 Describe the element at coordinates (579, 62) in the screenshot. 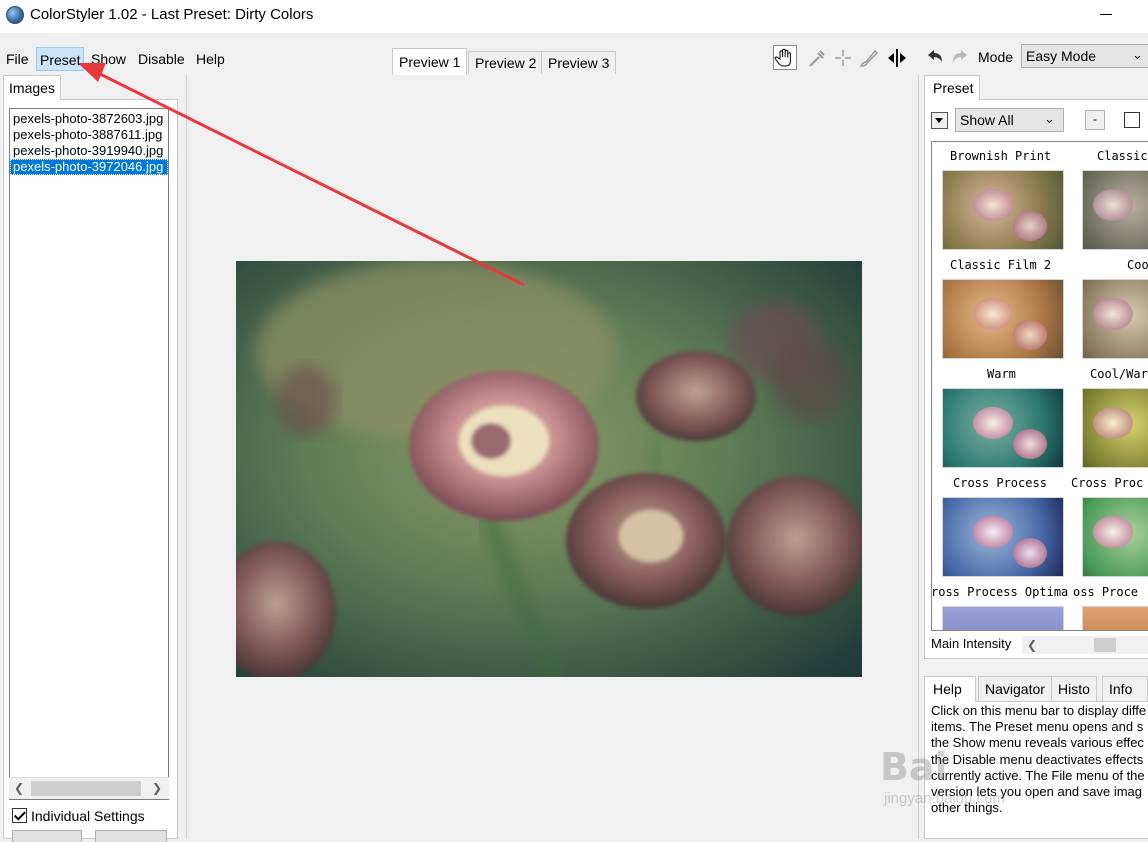

I see `tab-preview-3: Preview 3` at that location.